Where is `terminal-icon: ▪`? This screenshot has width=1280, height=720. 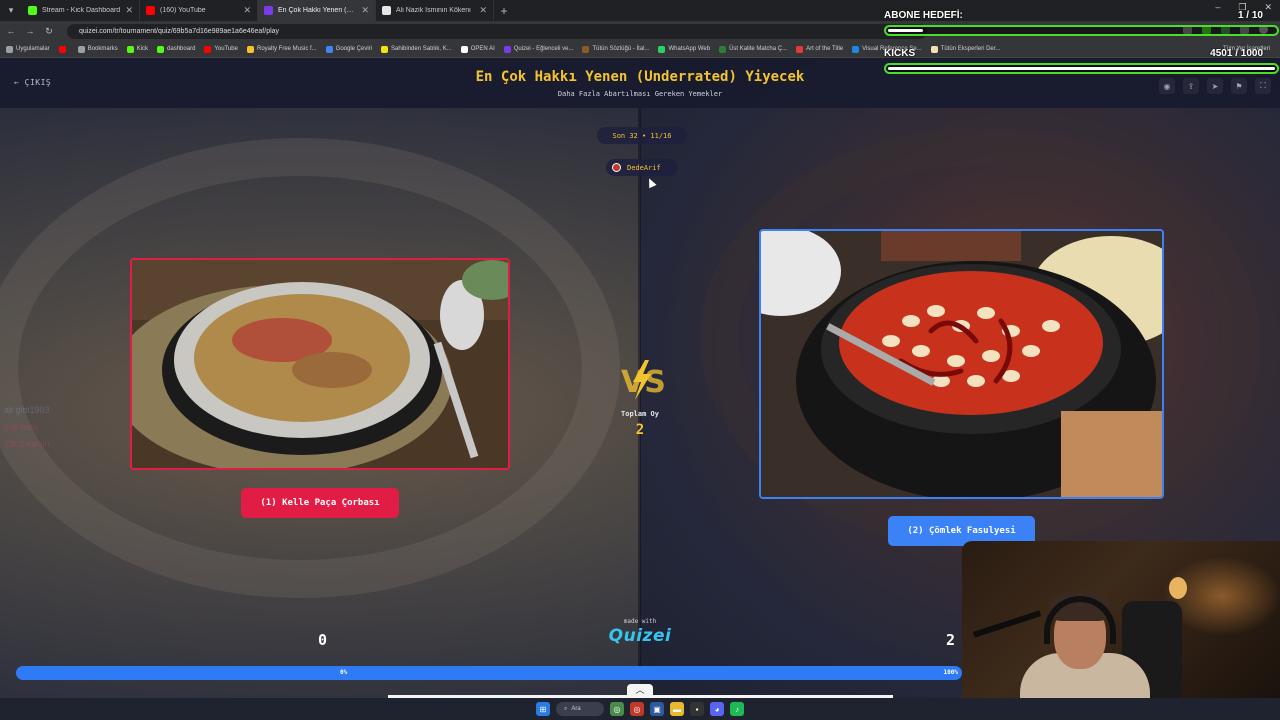 terminal-icon: ▪ is located at coordinates (697, 709).